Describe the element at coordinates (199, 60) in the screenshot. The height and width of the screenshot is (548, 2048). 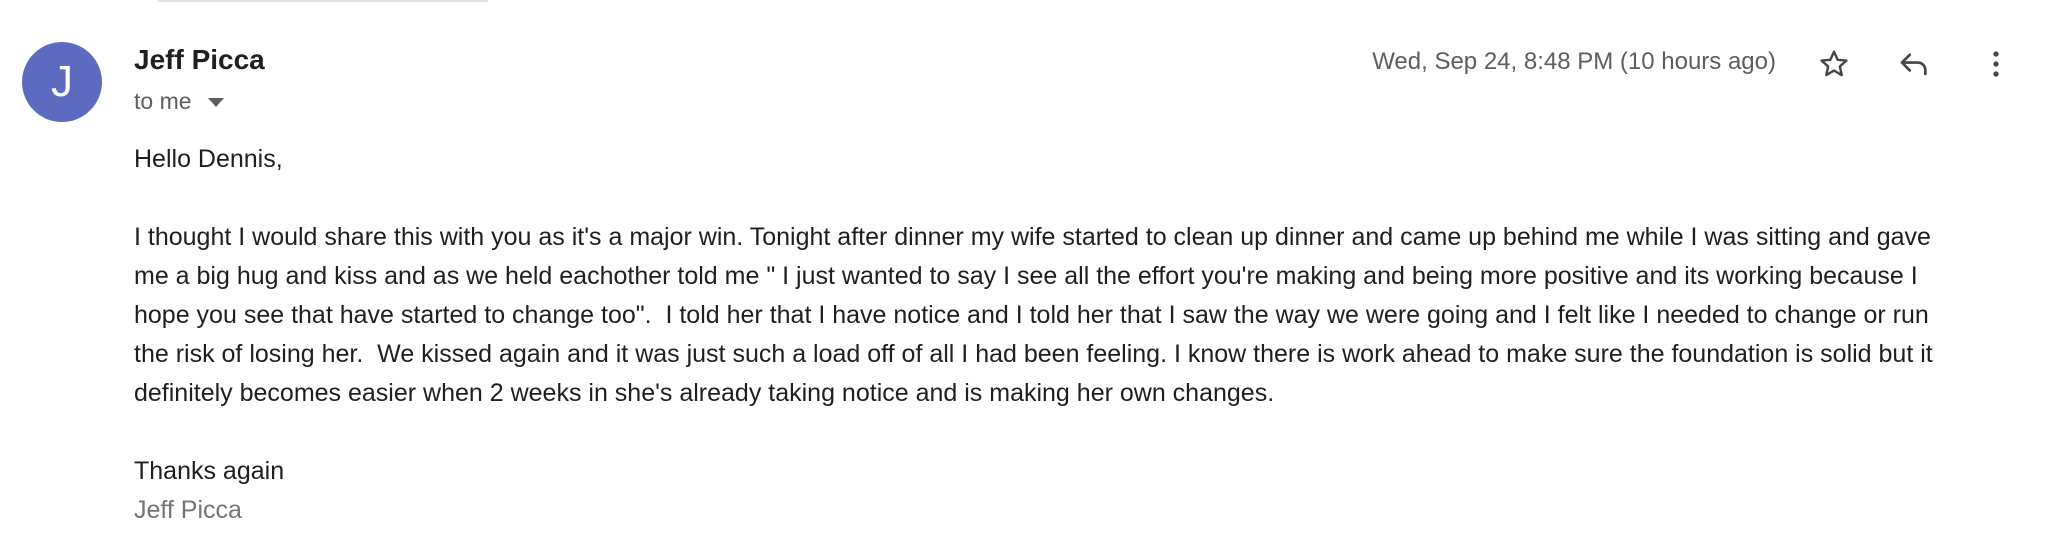
I see `sender-name: Jeff Picca` at that location.